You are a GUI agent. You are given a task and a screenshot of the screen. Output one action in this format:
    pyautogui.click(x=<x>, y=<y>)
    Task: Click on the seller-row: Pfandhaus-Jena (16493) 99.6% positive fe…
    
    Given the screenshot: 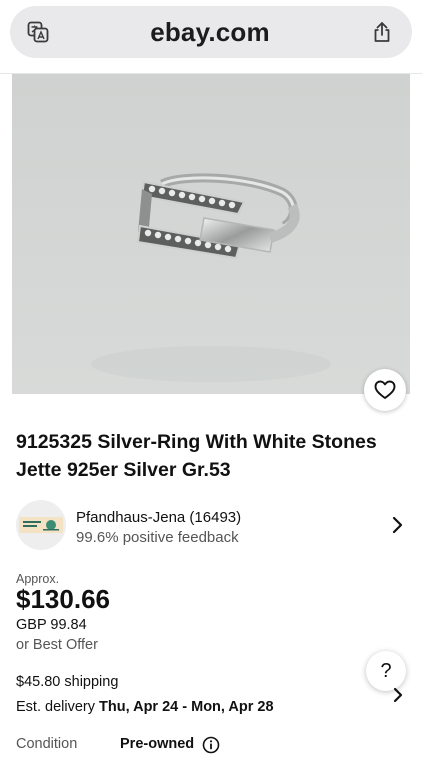 What is the action you would take?
    pyautogui.click(x=214, y=525)
    